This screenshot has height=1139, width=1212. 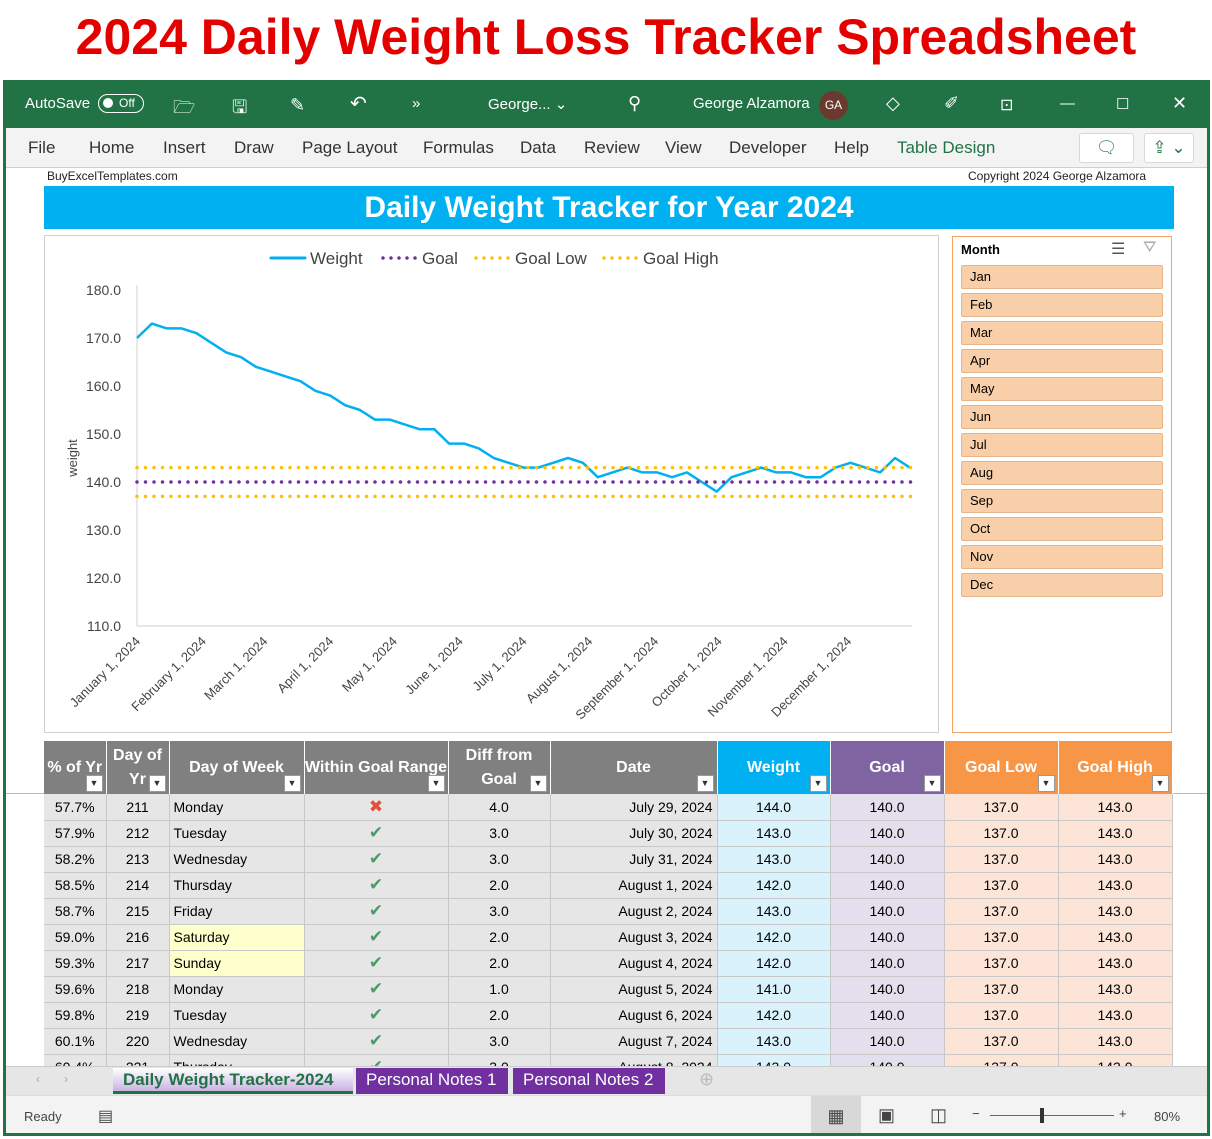 I want to click on table-cell: 142.0, so click(x=774, y=963).